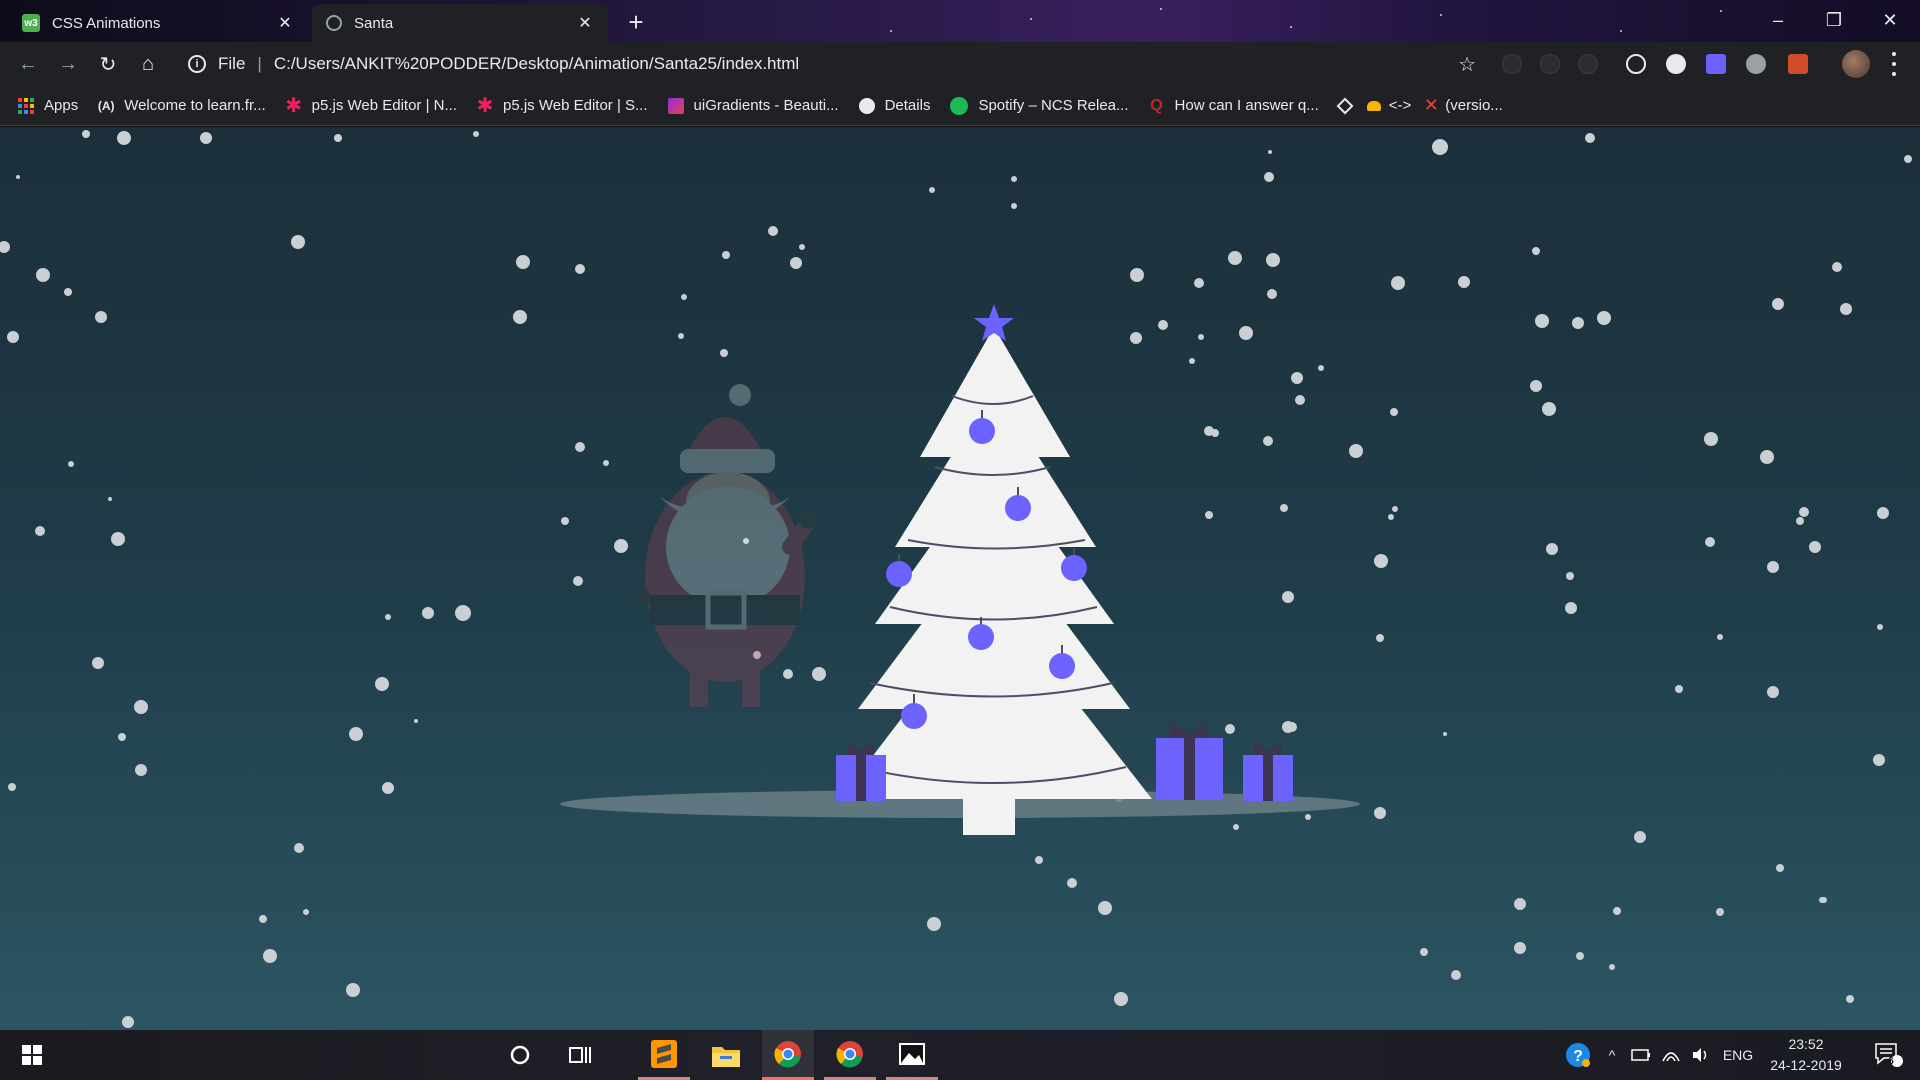 This screenshot has width=1920, height=1080. Describe the element at coordinates (1890, 20) in the screenshot. I see `close-window-button: ✕` at that location.